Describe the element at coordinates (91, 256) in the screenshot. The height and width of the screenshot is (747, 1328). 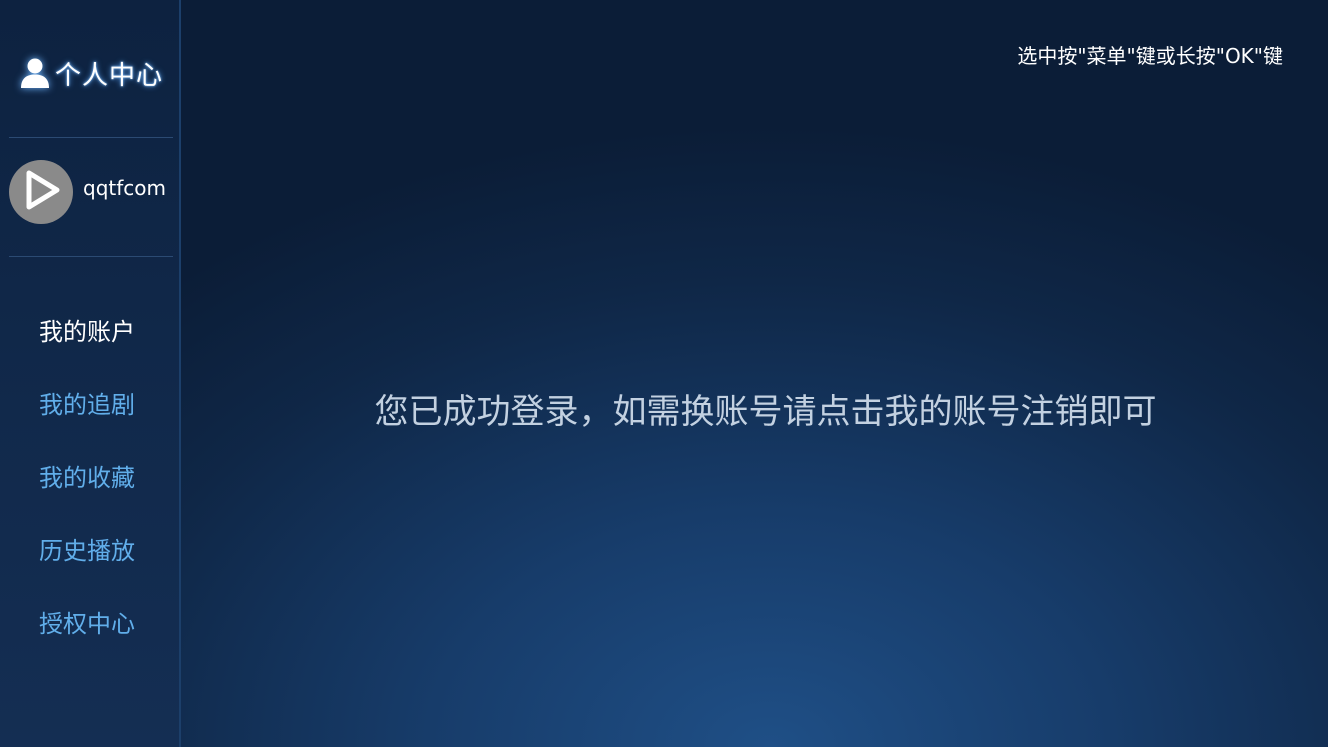
I see `sidebar-divider-bottom` at that location.